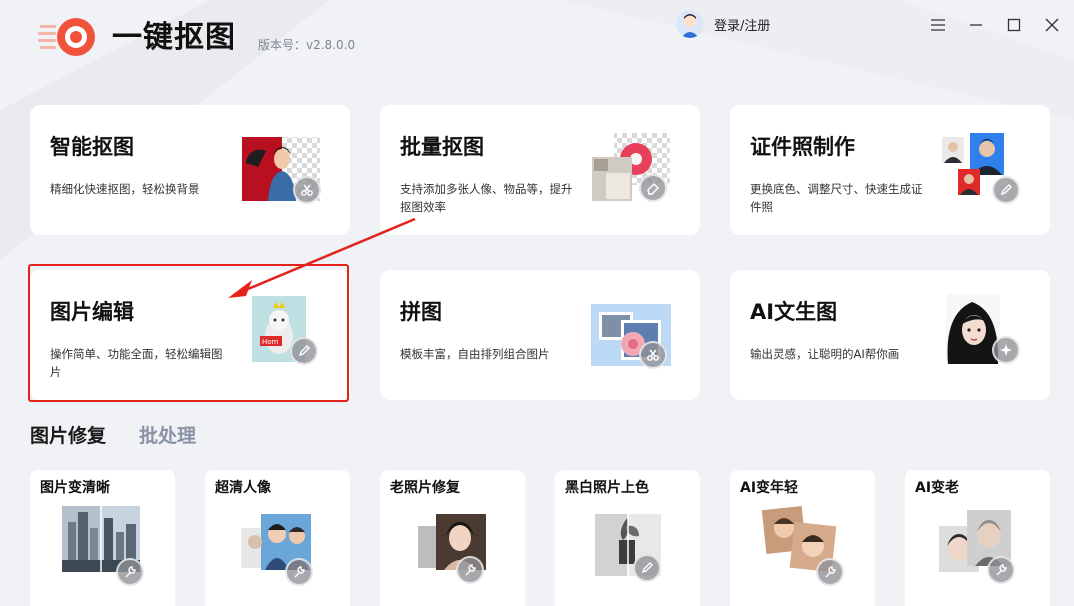 This screenshot has width=1074, height=606. I want to click on card-ai-text-to-image: AI文生图 输出灵感，让聪明的AI帮你画, so click(890, 335).